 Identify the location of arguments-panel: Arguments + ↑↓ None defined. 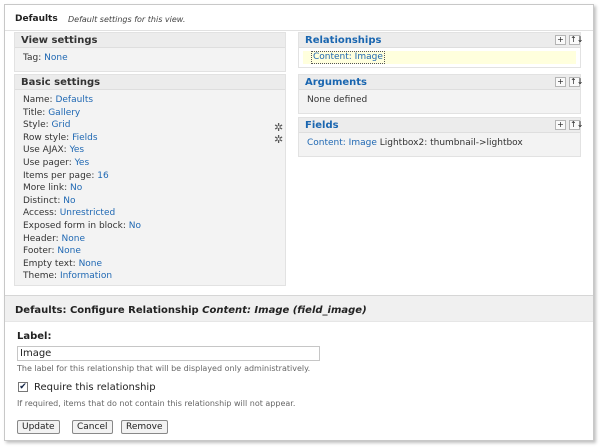
(440, 94).